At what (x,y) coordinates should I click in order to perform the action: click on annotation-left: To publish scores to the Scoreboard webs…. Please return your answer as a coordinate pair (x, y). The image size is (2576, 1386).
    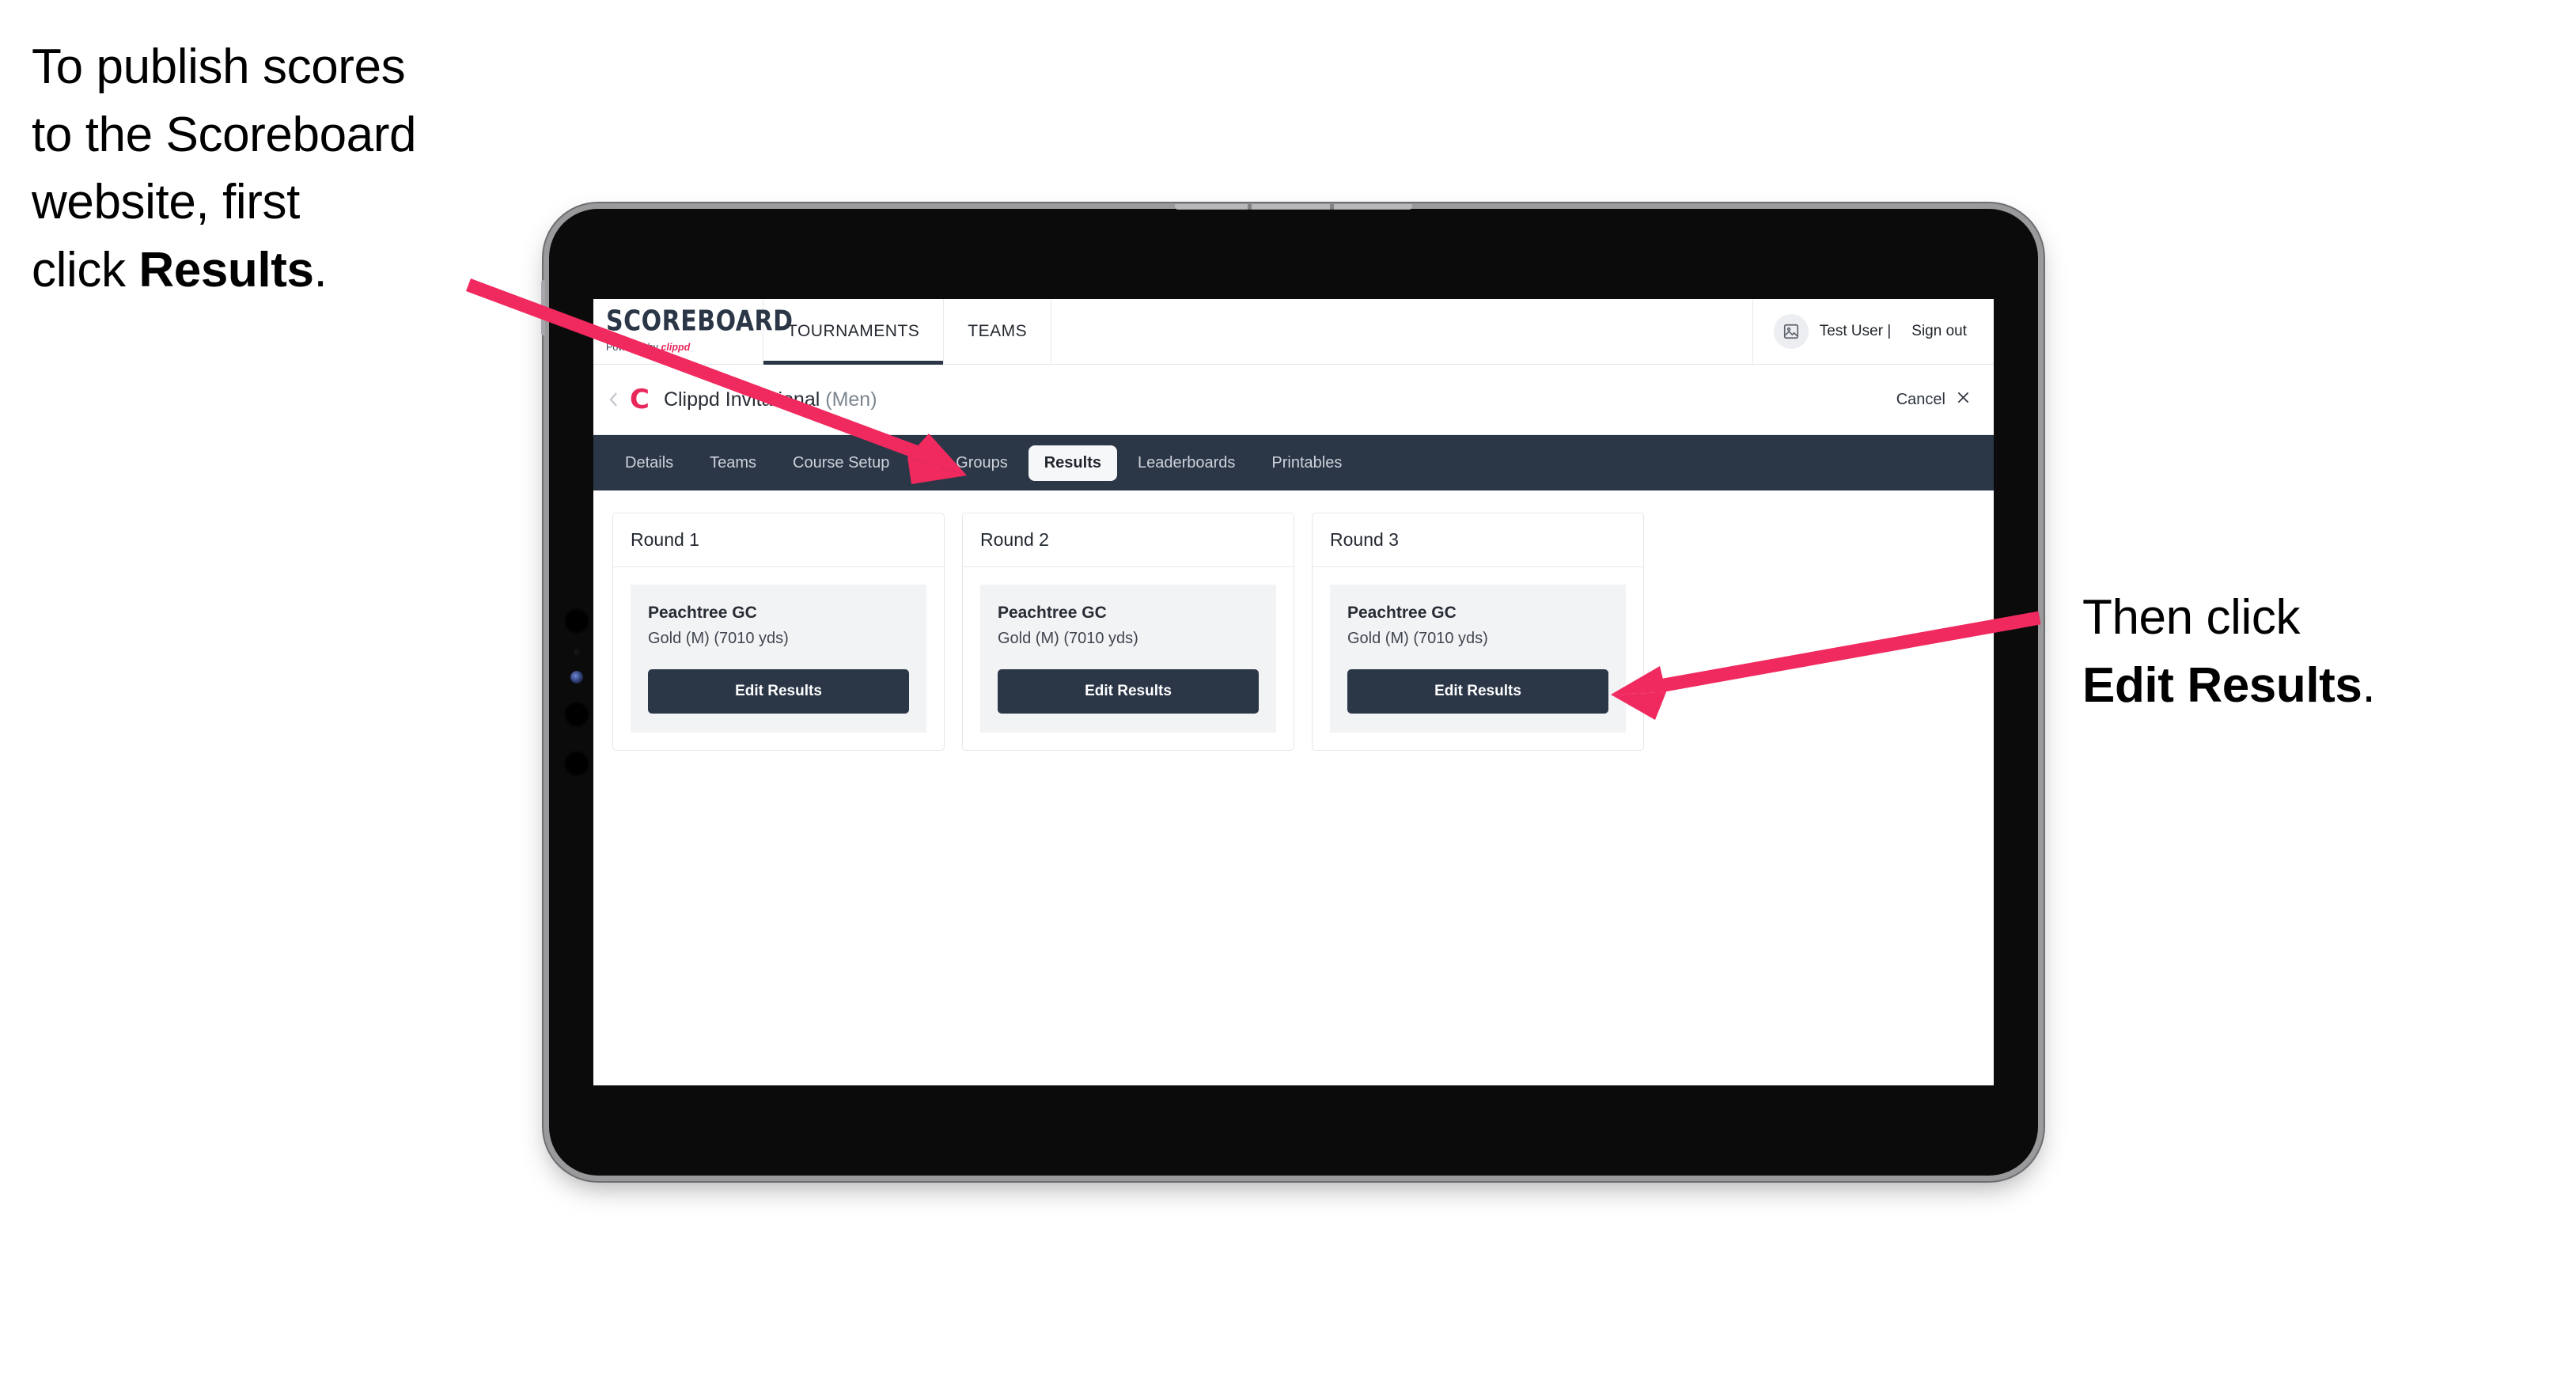
    Looking at the image, I should click on (308, 168).